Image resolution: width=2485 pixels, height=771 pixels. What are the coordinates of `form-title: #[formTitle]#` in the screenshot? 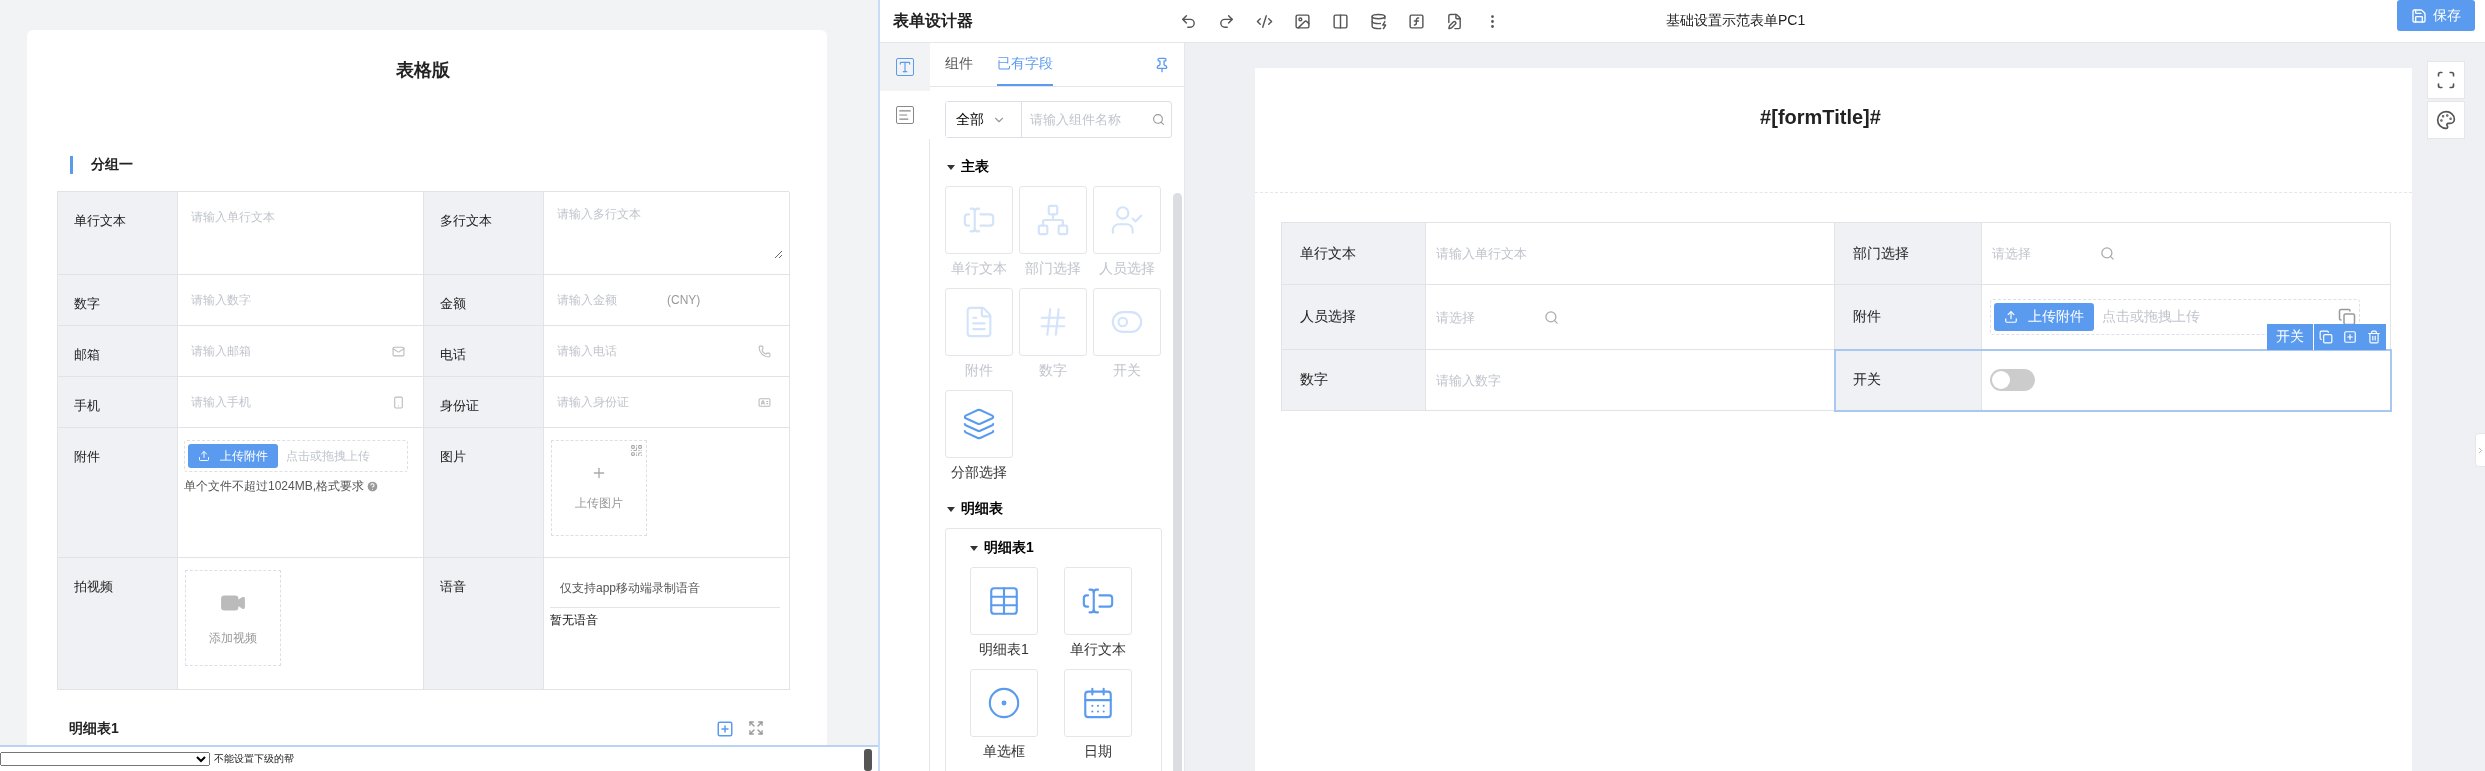 It's located at (1833, 130).